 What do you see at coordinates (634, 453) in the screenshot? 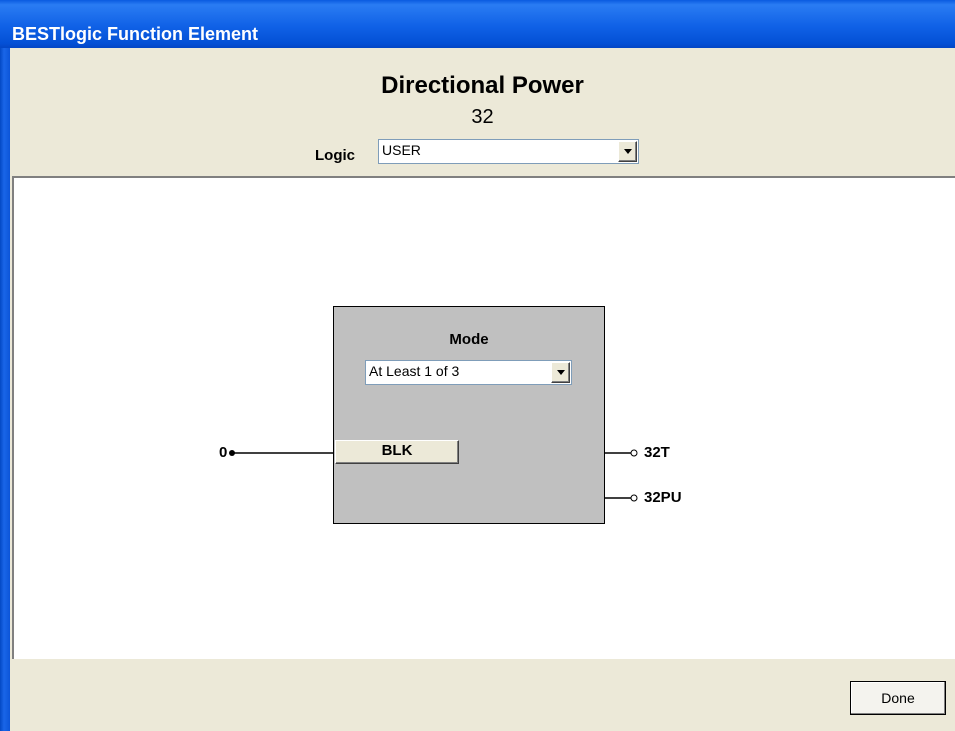
I see `output-connector-32t` at bounding box center [634, 453].